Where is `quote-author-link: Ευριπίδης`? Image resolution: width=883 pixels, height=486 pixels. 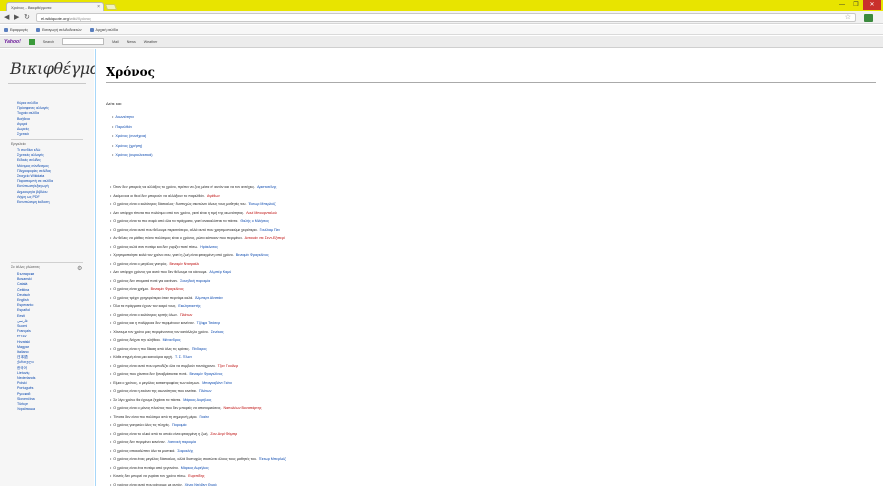 quote-author-link: Ευριπίδης is located at coordinates (196, 476).